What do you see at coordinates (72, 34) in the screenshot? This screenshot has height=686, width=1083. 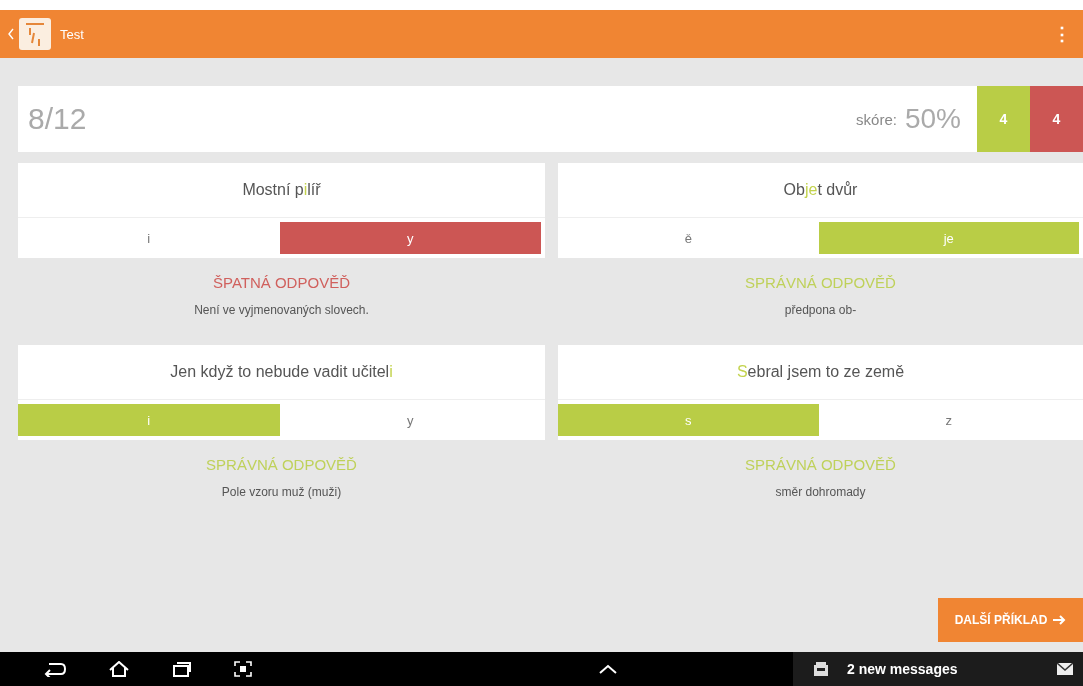 I see `app-title: Test` at bounding box center [72, 34].